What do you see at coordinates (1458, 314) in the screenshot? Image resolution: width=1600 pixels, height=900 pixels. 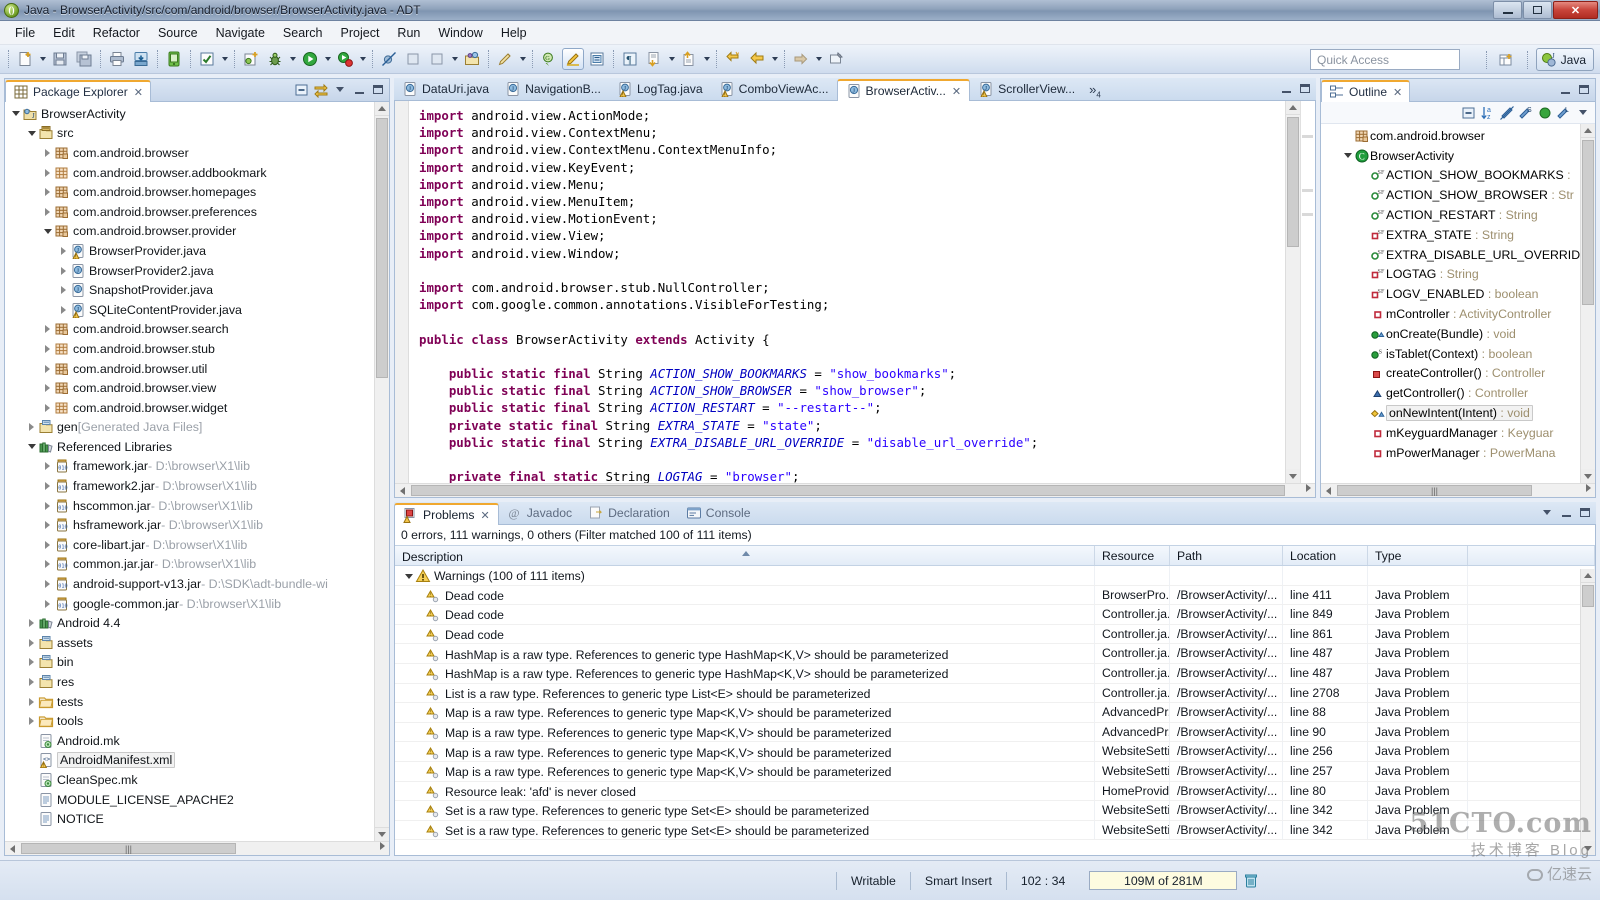 I see `outline-item: mController : ActivityController` at bounding box center [1458, 314].